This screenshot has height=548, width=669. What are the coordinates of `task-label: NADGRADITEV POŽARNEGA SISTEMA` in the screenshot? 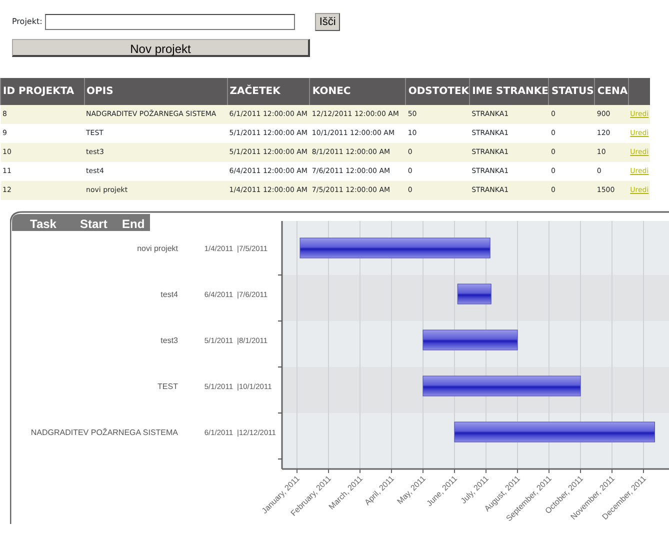 It's located at (104, 432).